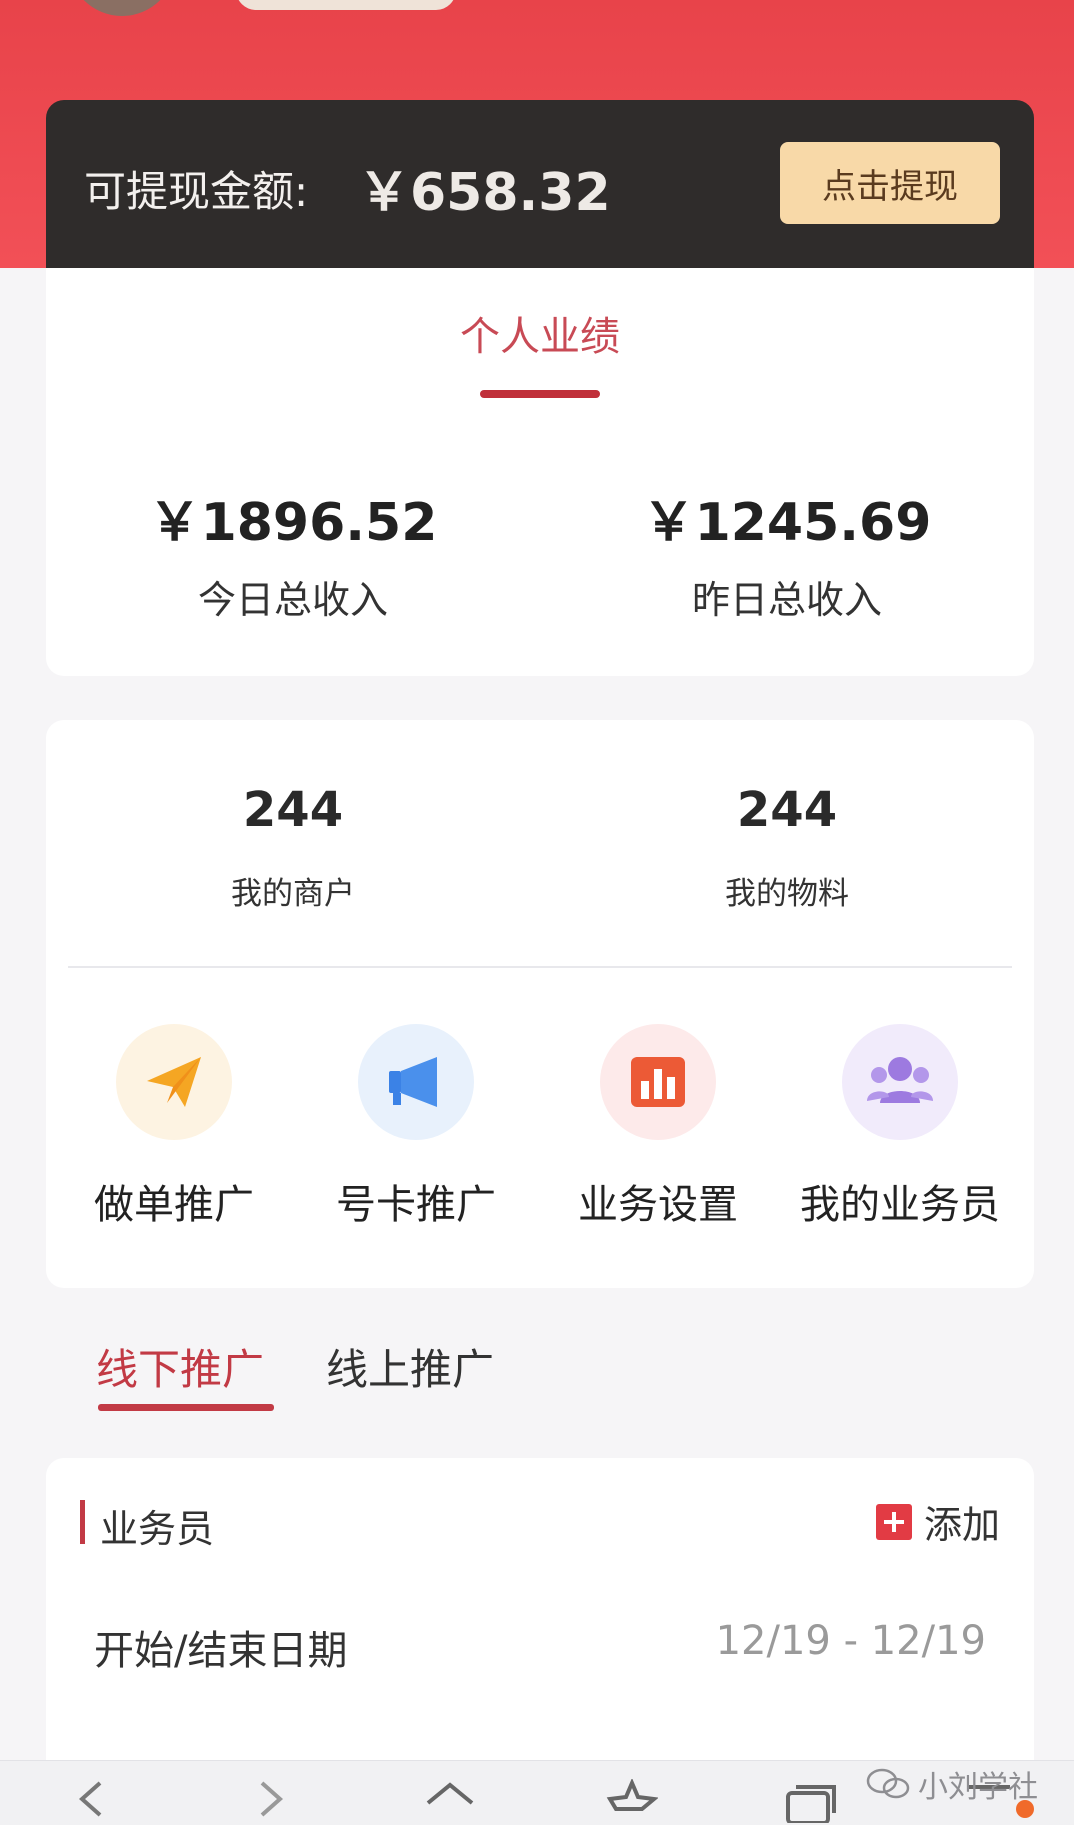 This screenshot has width=1074, height=1825. I want to click on today-income-value: ￥1896.52, so click(293, 523).